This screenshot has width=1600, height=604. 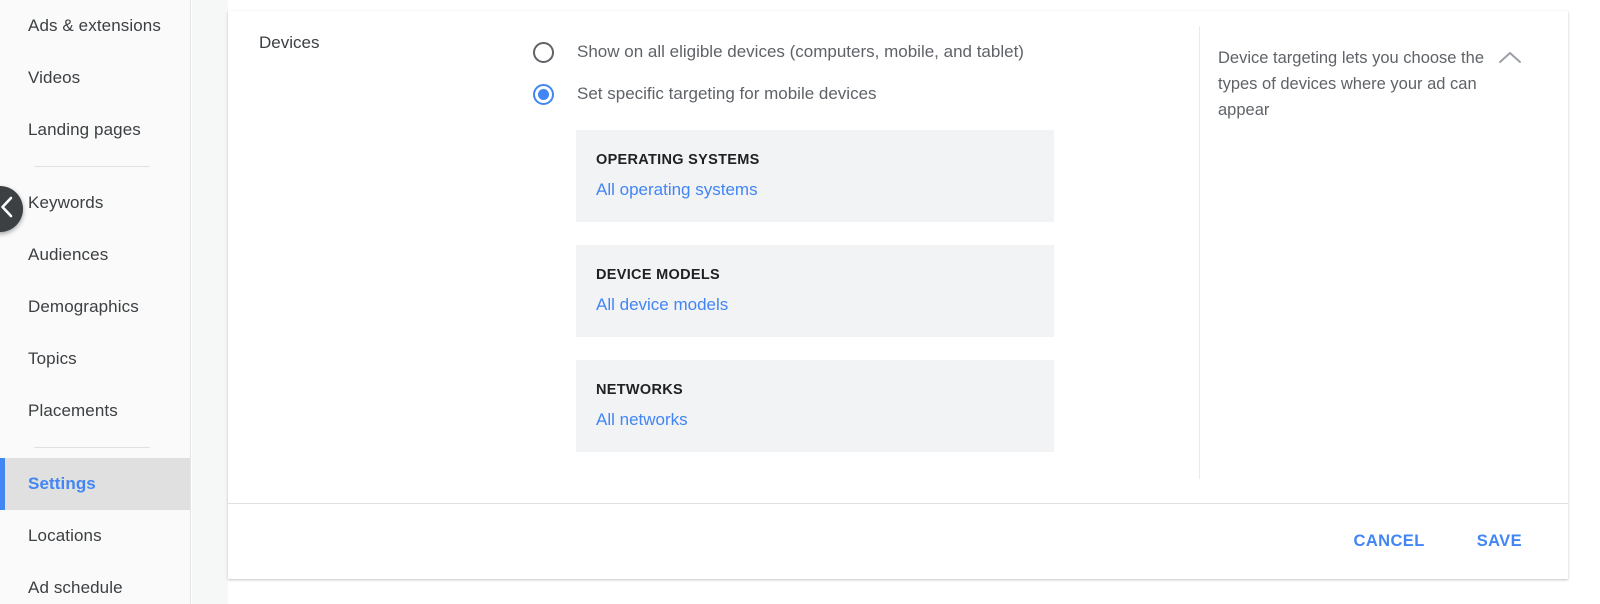 I want to click on chevron-up-icon, so click(x=1510, y=61).